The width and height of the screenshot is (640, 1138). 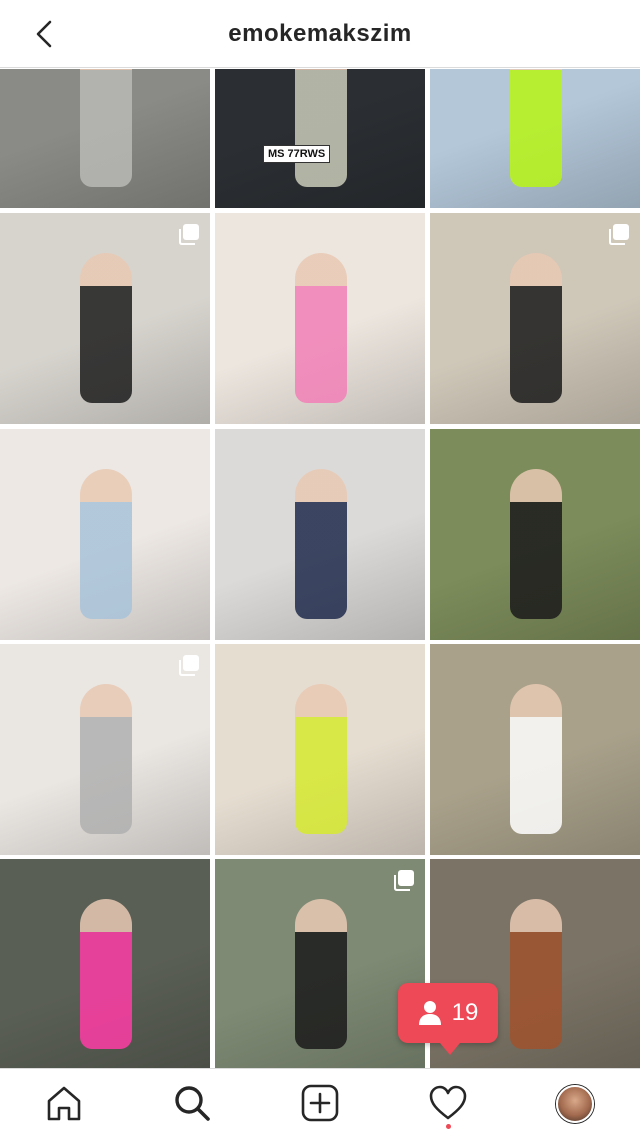 I want to click on new-followers-count: 19, so click(x=465, y=1012).